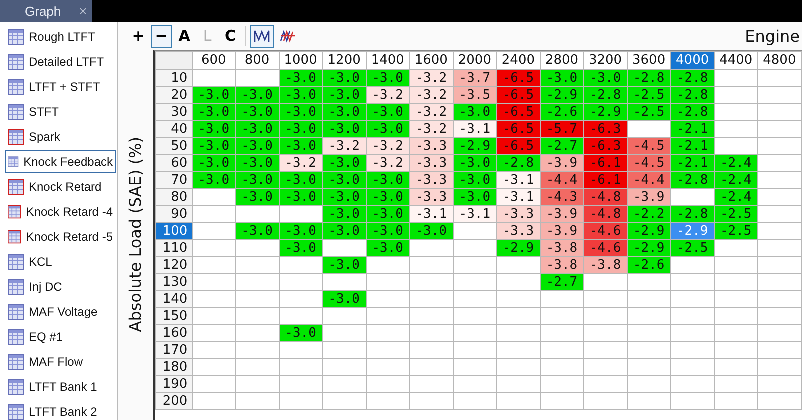  What do you see at coordinates (60, 61) in the screenshot?
I see `sidebar-item: Detailed LTFT` at bounding box center [60, 61].